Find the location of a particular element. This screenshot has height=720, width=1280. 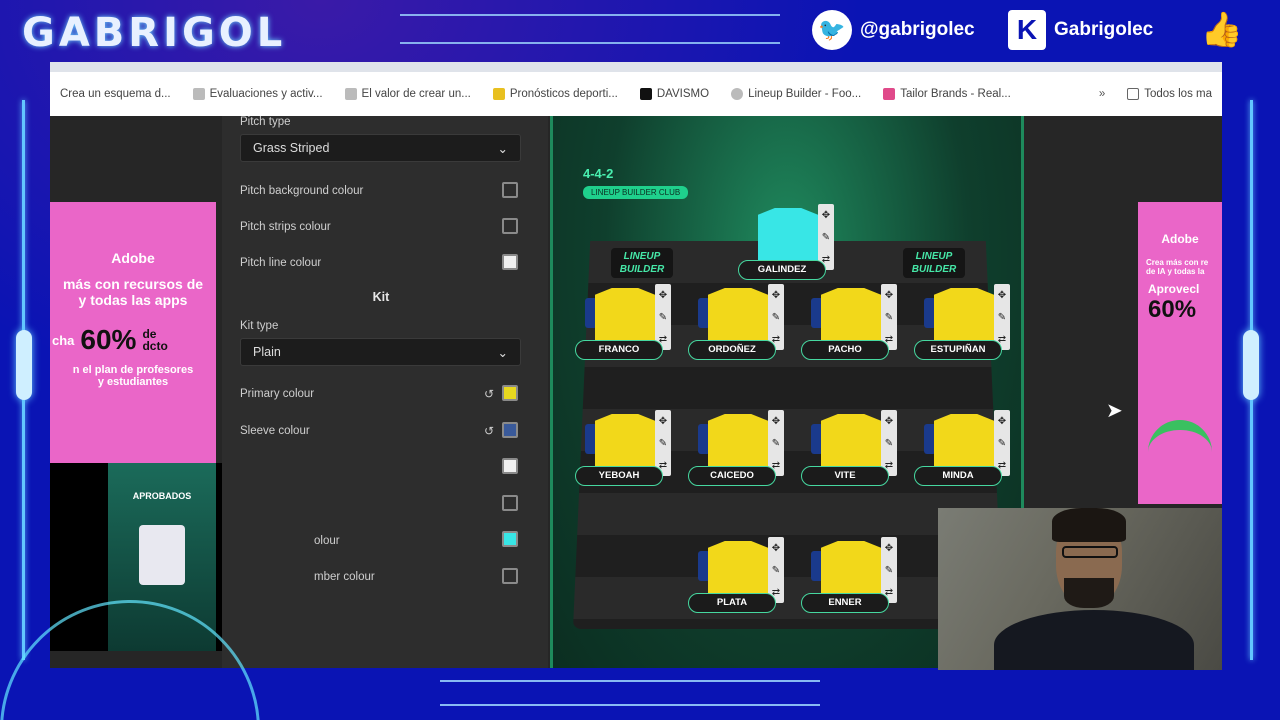

pitch-bg-swatch is located at coordinates (510, 190).